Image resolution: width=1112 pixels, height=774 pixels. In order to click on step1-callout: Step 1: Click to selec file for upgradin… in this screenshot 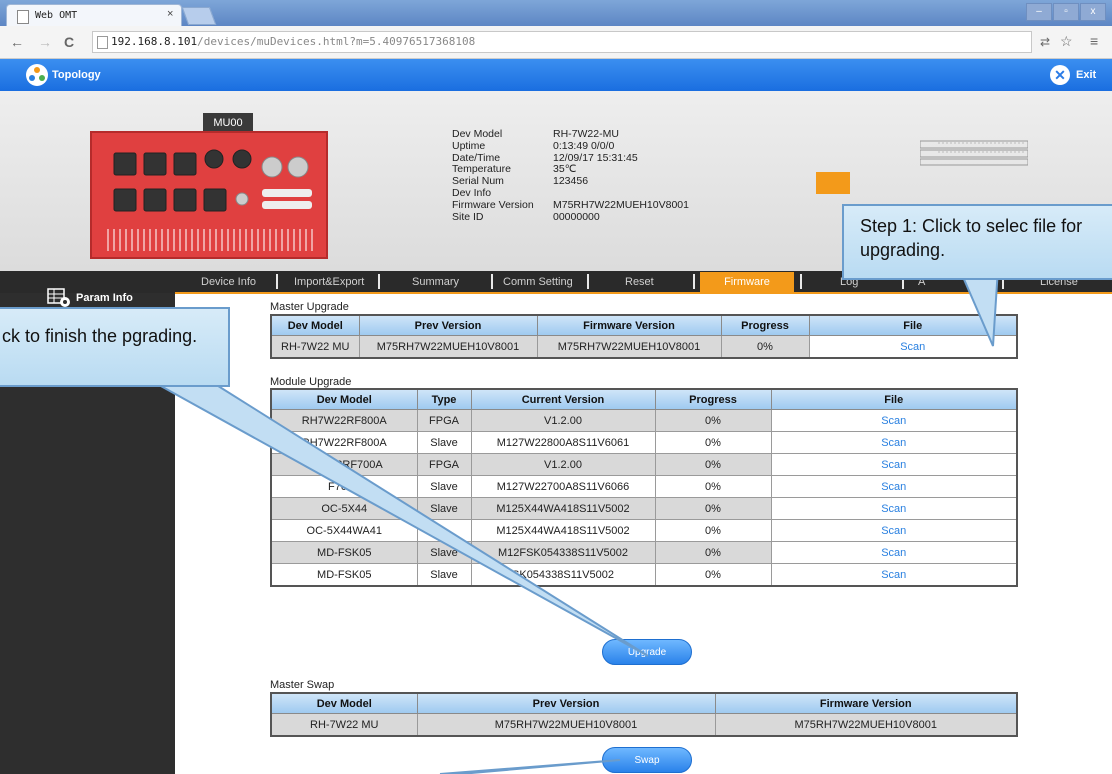, I will do `click(977, 242)`.